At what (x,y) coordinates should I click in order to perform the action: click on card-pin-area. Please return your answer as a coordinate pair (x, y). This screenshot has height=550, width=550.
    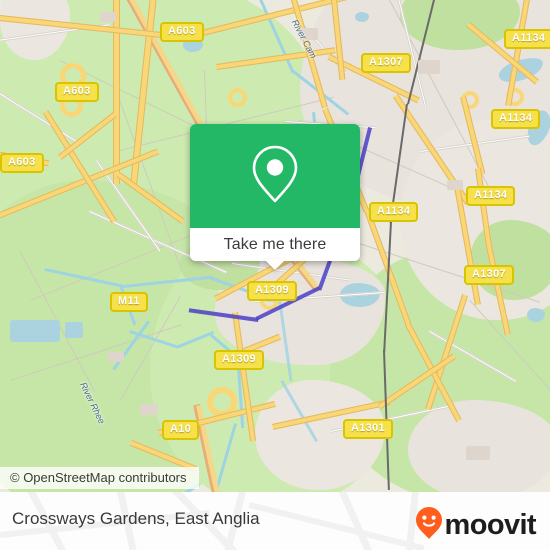
    Looking at the image, I should click on (275, 176).